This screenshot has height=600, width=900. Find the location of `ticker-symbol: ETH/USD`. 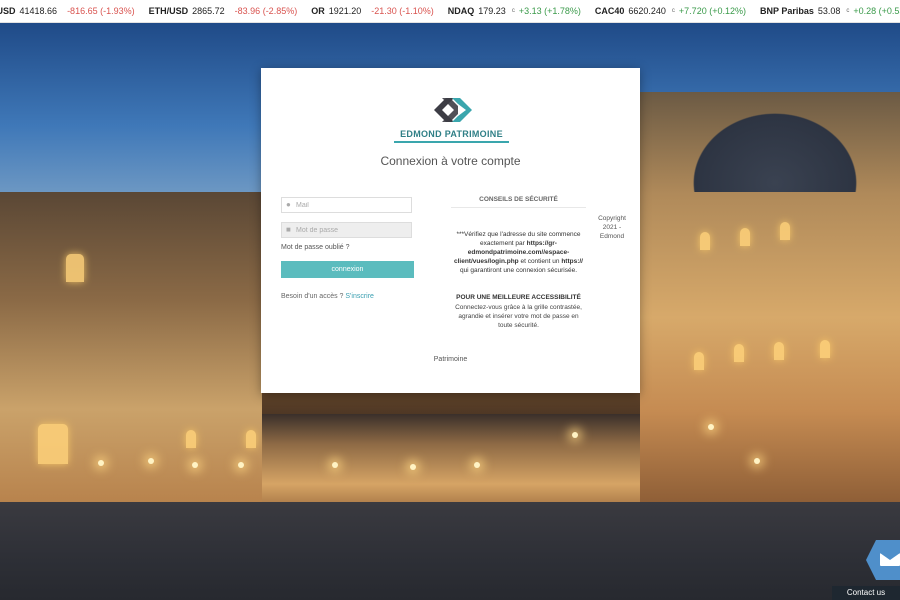

ticker-symbol: ETH/USD is located at coordinates (168, 11).